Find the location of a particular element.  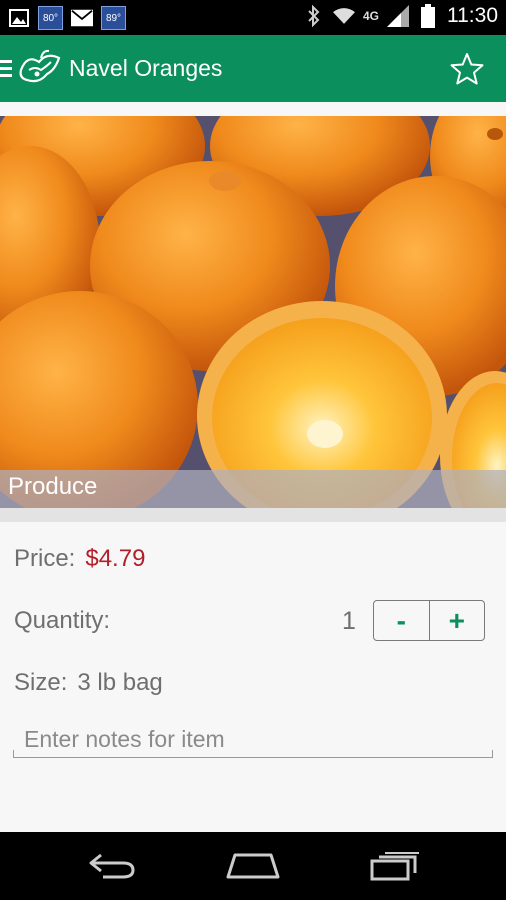

temp-badge-2: 89° is located at coordinates (113, 18).